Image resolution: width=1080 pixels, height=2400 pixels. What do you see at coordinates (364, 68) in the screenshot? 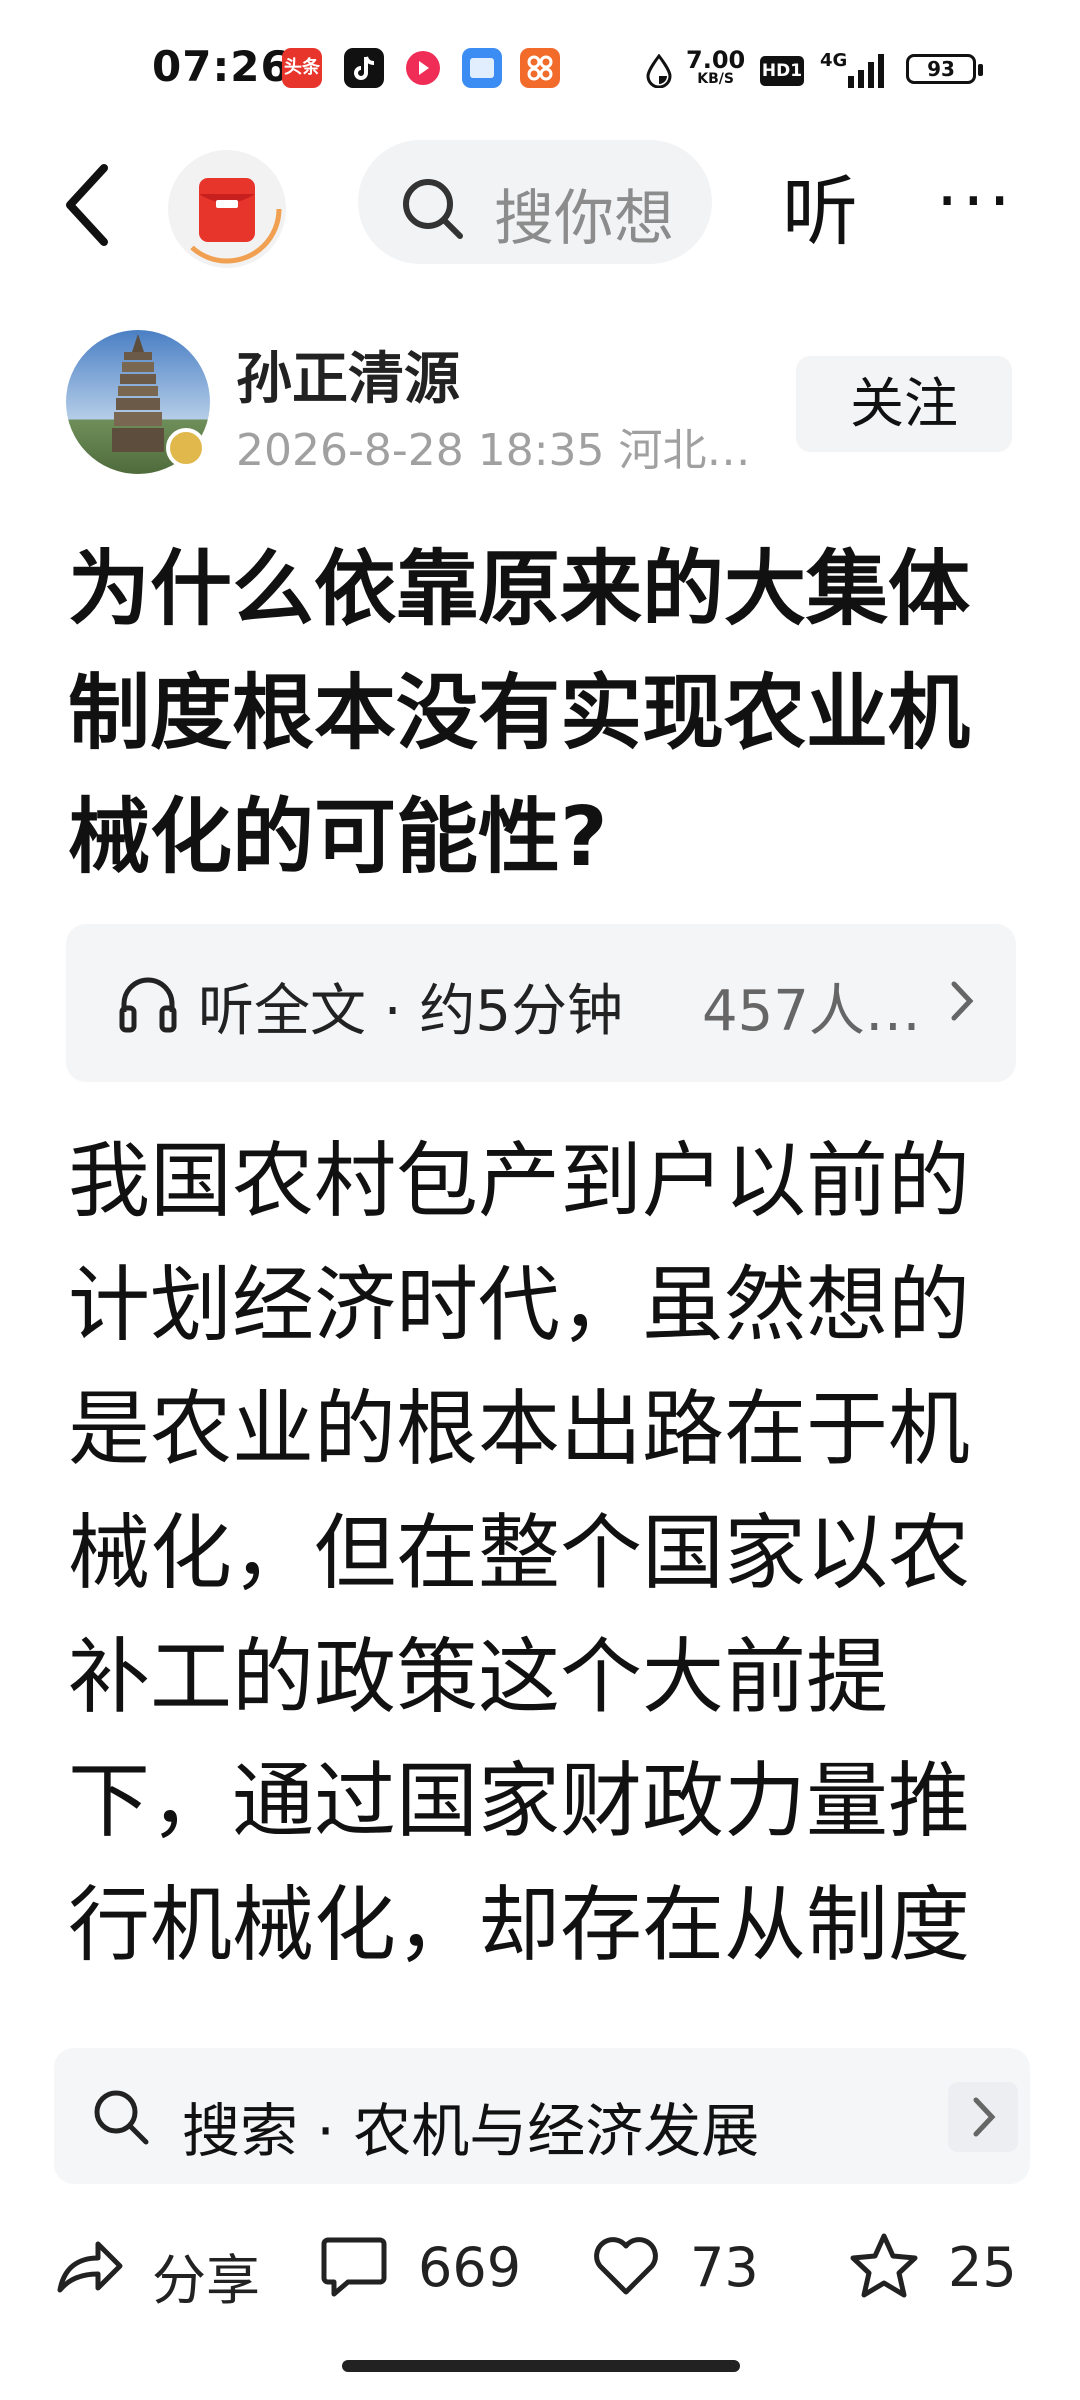
I see `tiktok-notification-icon` at bounding box center [364, 68].